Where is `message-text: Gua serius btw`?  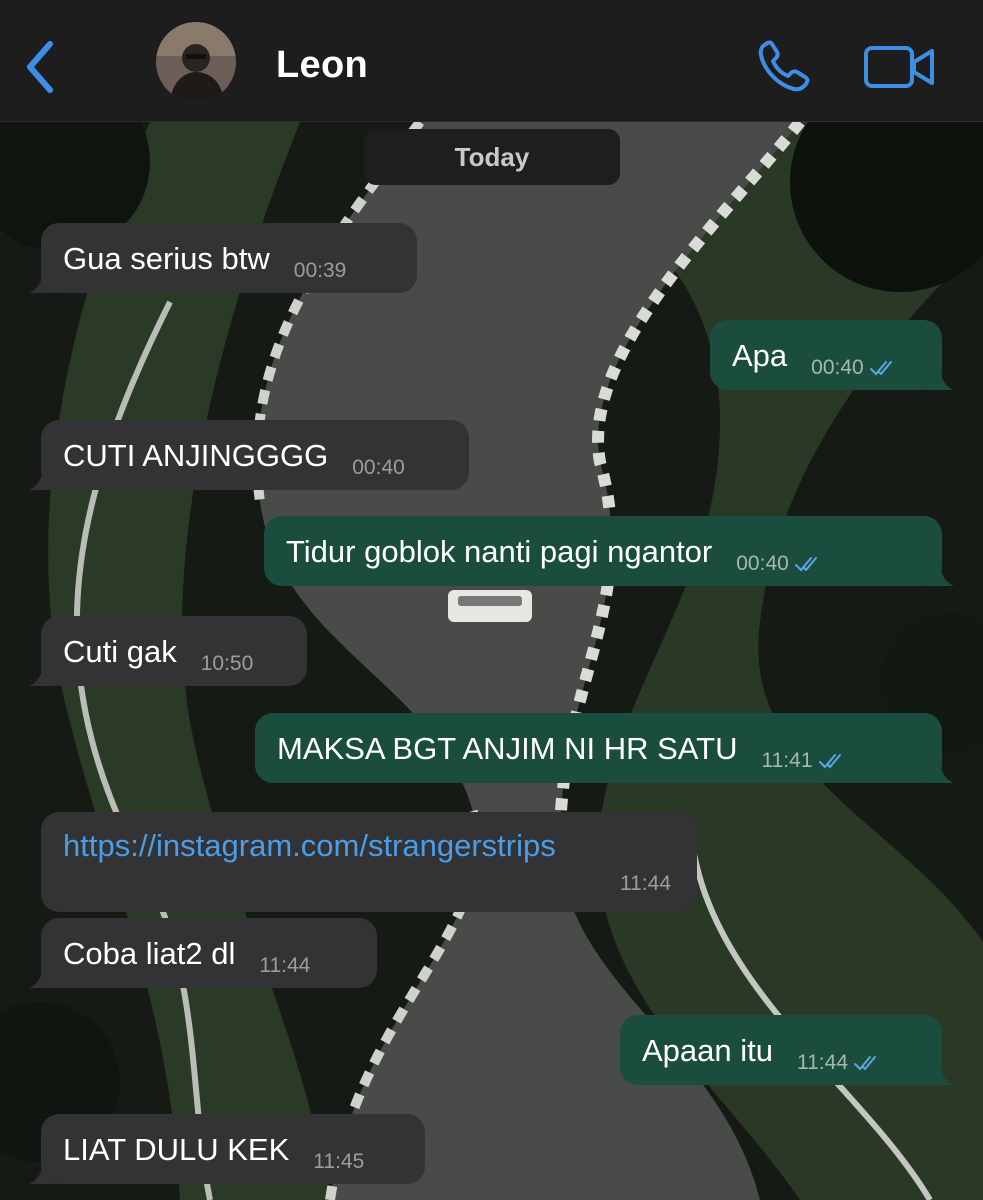
message-text: Gua serius btw is located at coordinates (166, 258).